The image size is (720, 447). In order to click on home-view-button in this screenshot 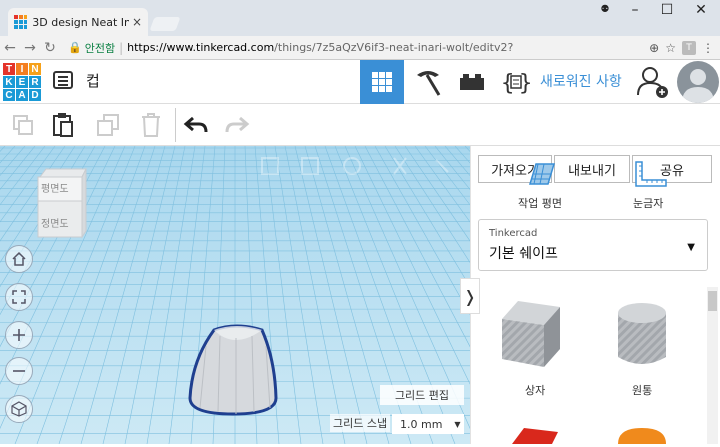, I will do `click(19, 259)`.